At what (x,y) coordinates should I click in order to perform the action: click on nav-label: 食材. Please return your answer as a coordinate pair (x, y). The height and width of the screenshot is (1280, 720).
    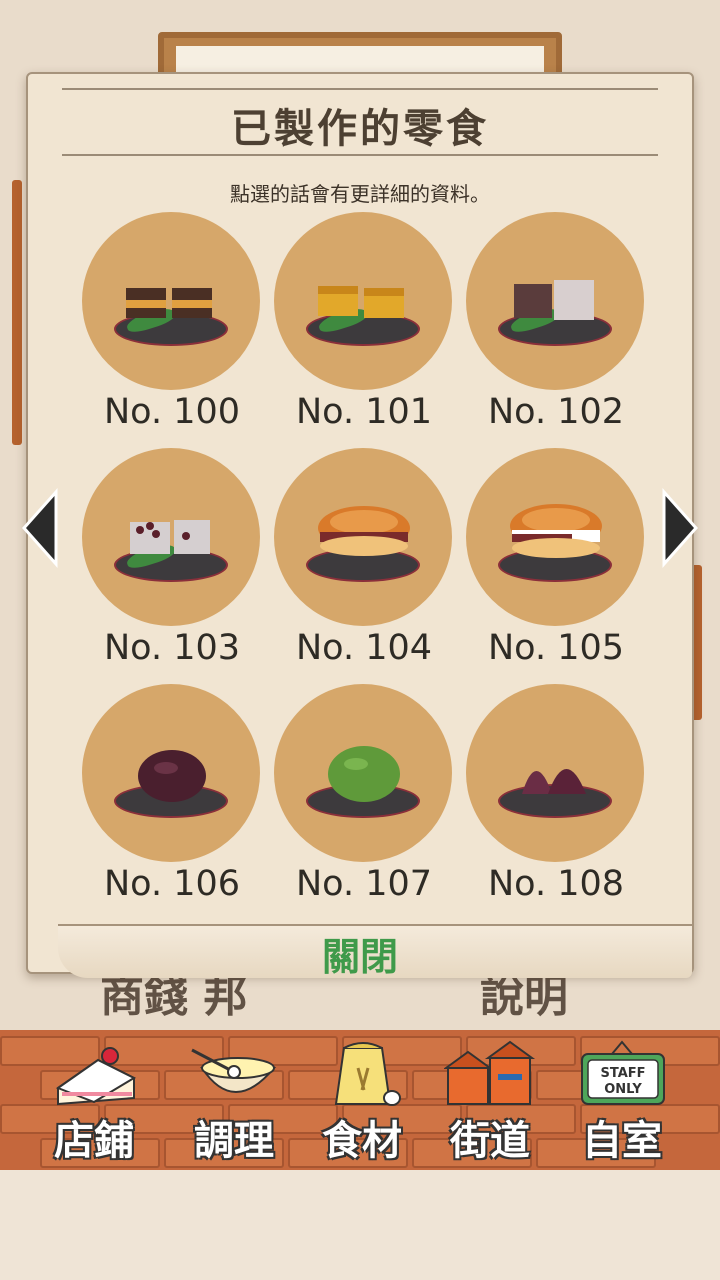
    Looking at the image, I should click on (362, 1141).